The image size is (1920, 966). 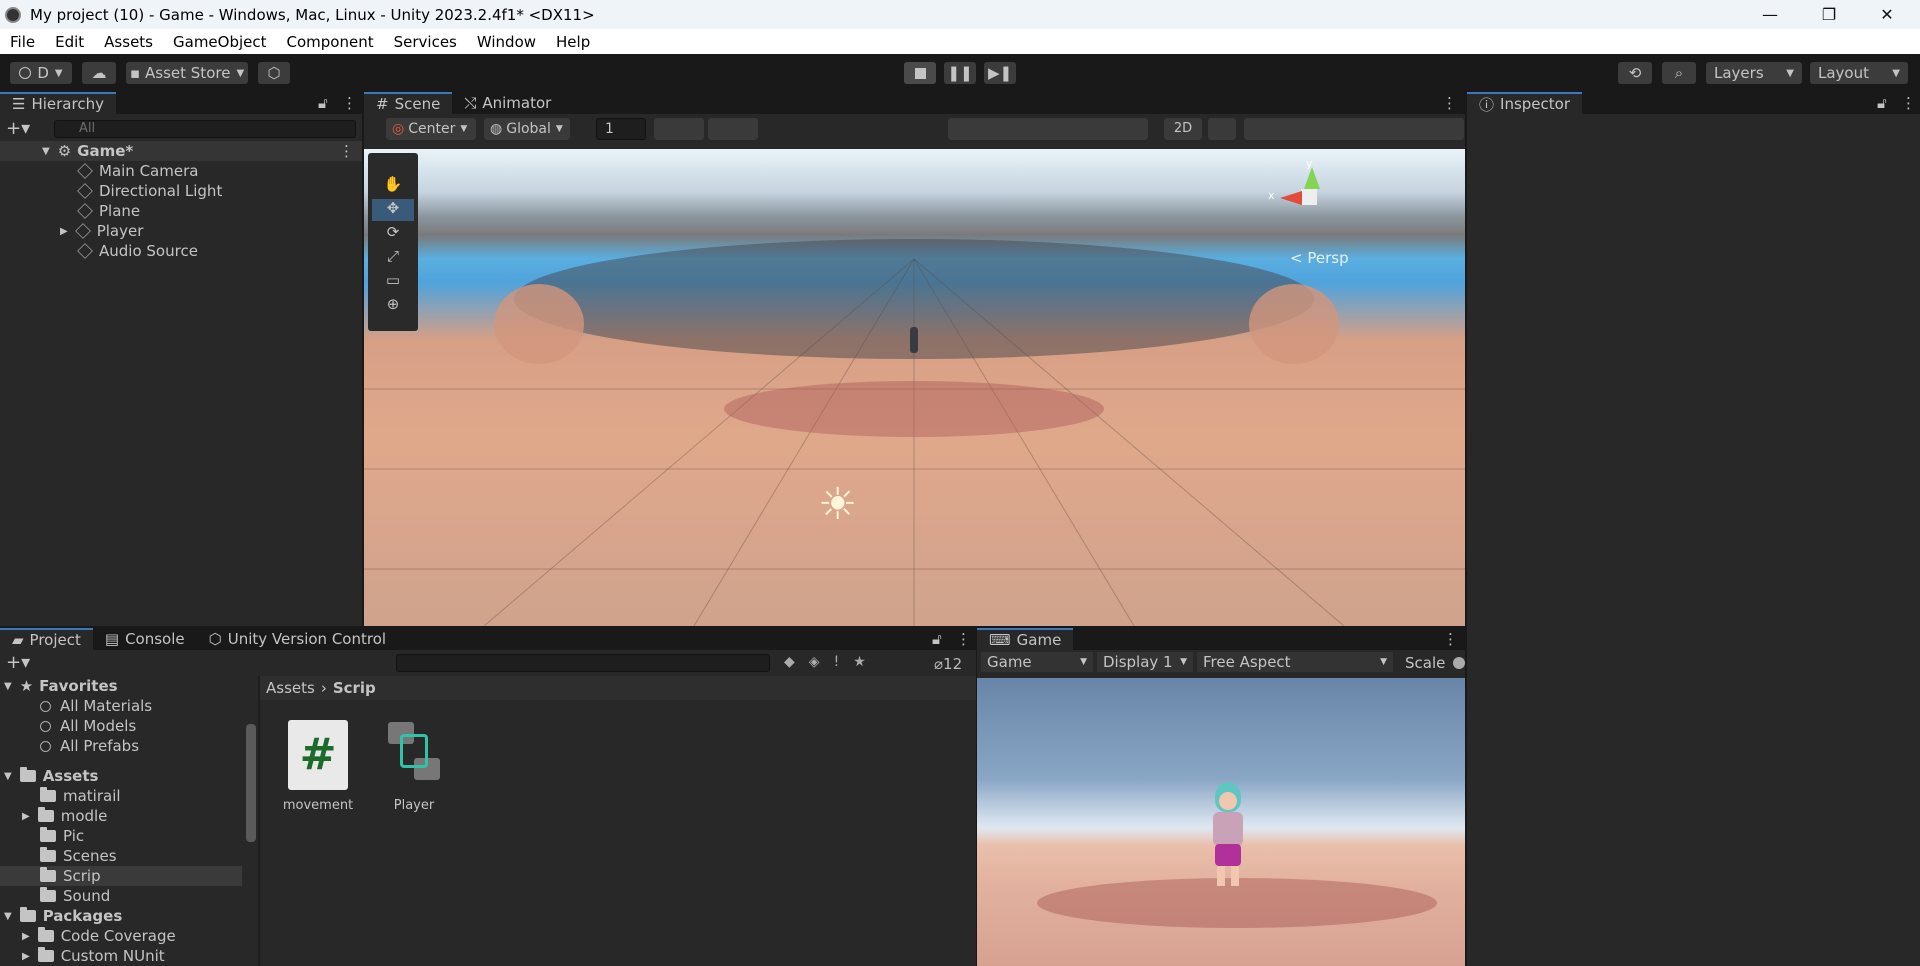 I want to click on maximize-button: ❐, so click(x=1829, y=14).